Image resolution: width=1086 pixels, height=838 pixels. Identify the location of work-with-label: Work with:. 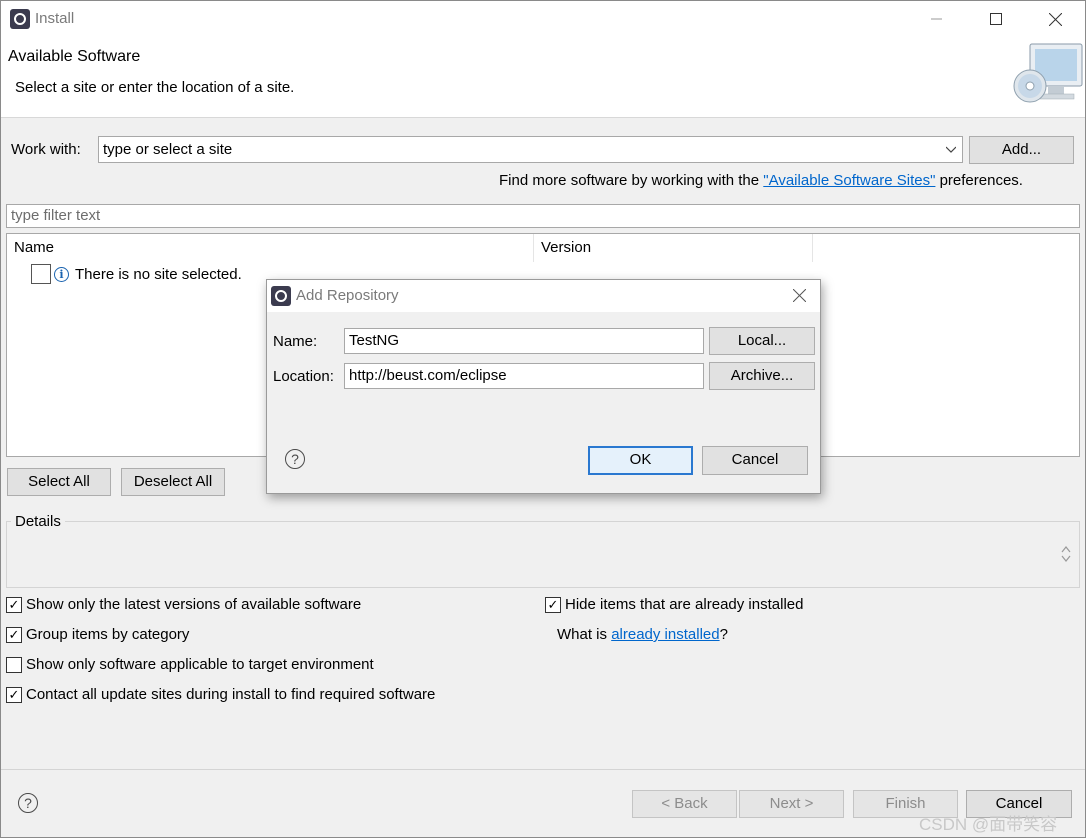
(46, 149).